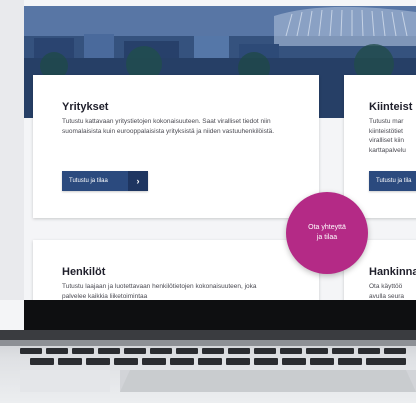 Image resolution: width=416 pixels, height=403 pixels. I want to click on card-title-henkilot: Henkilöt, so click(84, 272).